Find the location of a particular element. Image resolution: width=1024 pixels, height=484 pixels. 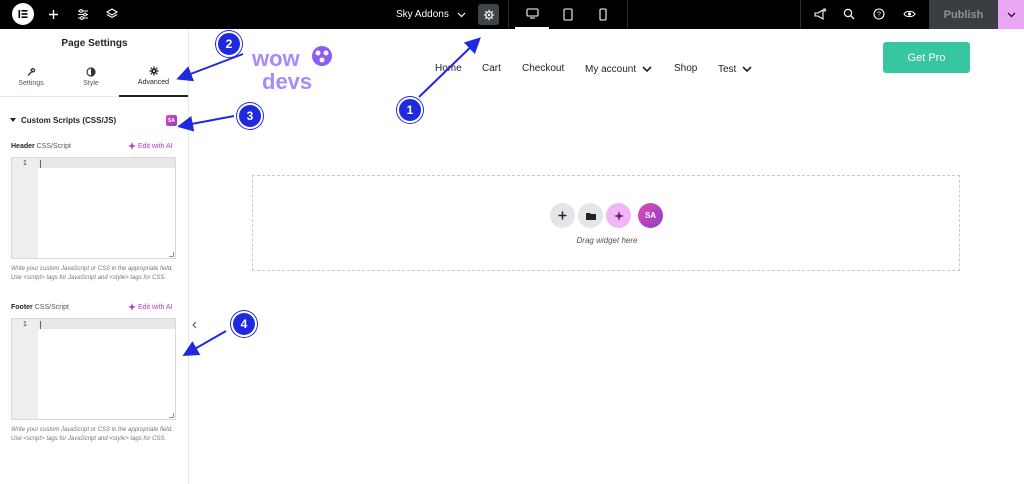

mobile-view-button is located at coordinates (603, 14).